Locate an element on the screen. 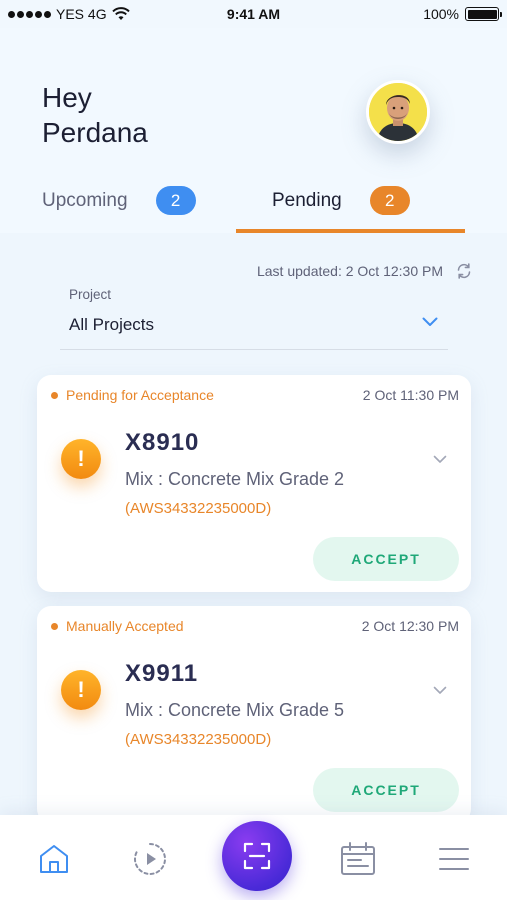  order-status: Manually Accepted is located at coordinates (117, 626).